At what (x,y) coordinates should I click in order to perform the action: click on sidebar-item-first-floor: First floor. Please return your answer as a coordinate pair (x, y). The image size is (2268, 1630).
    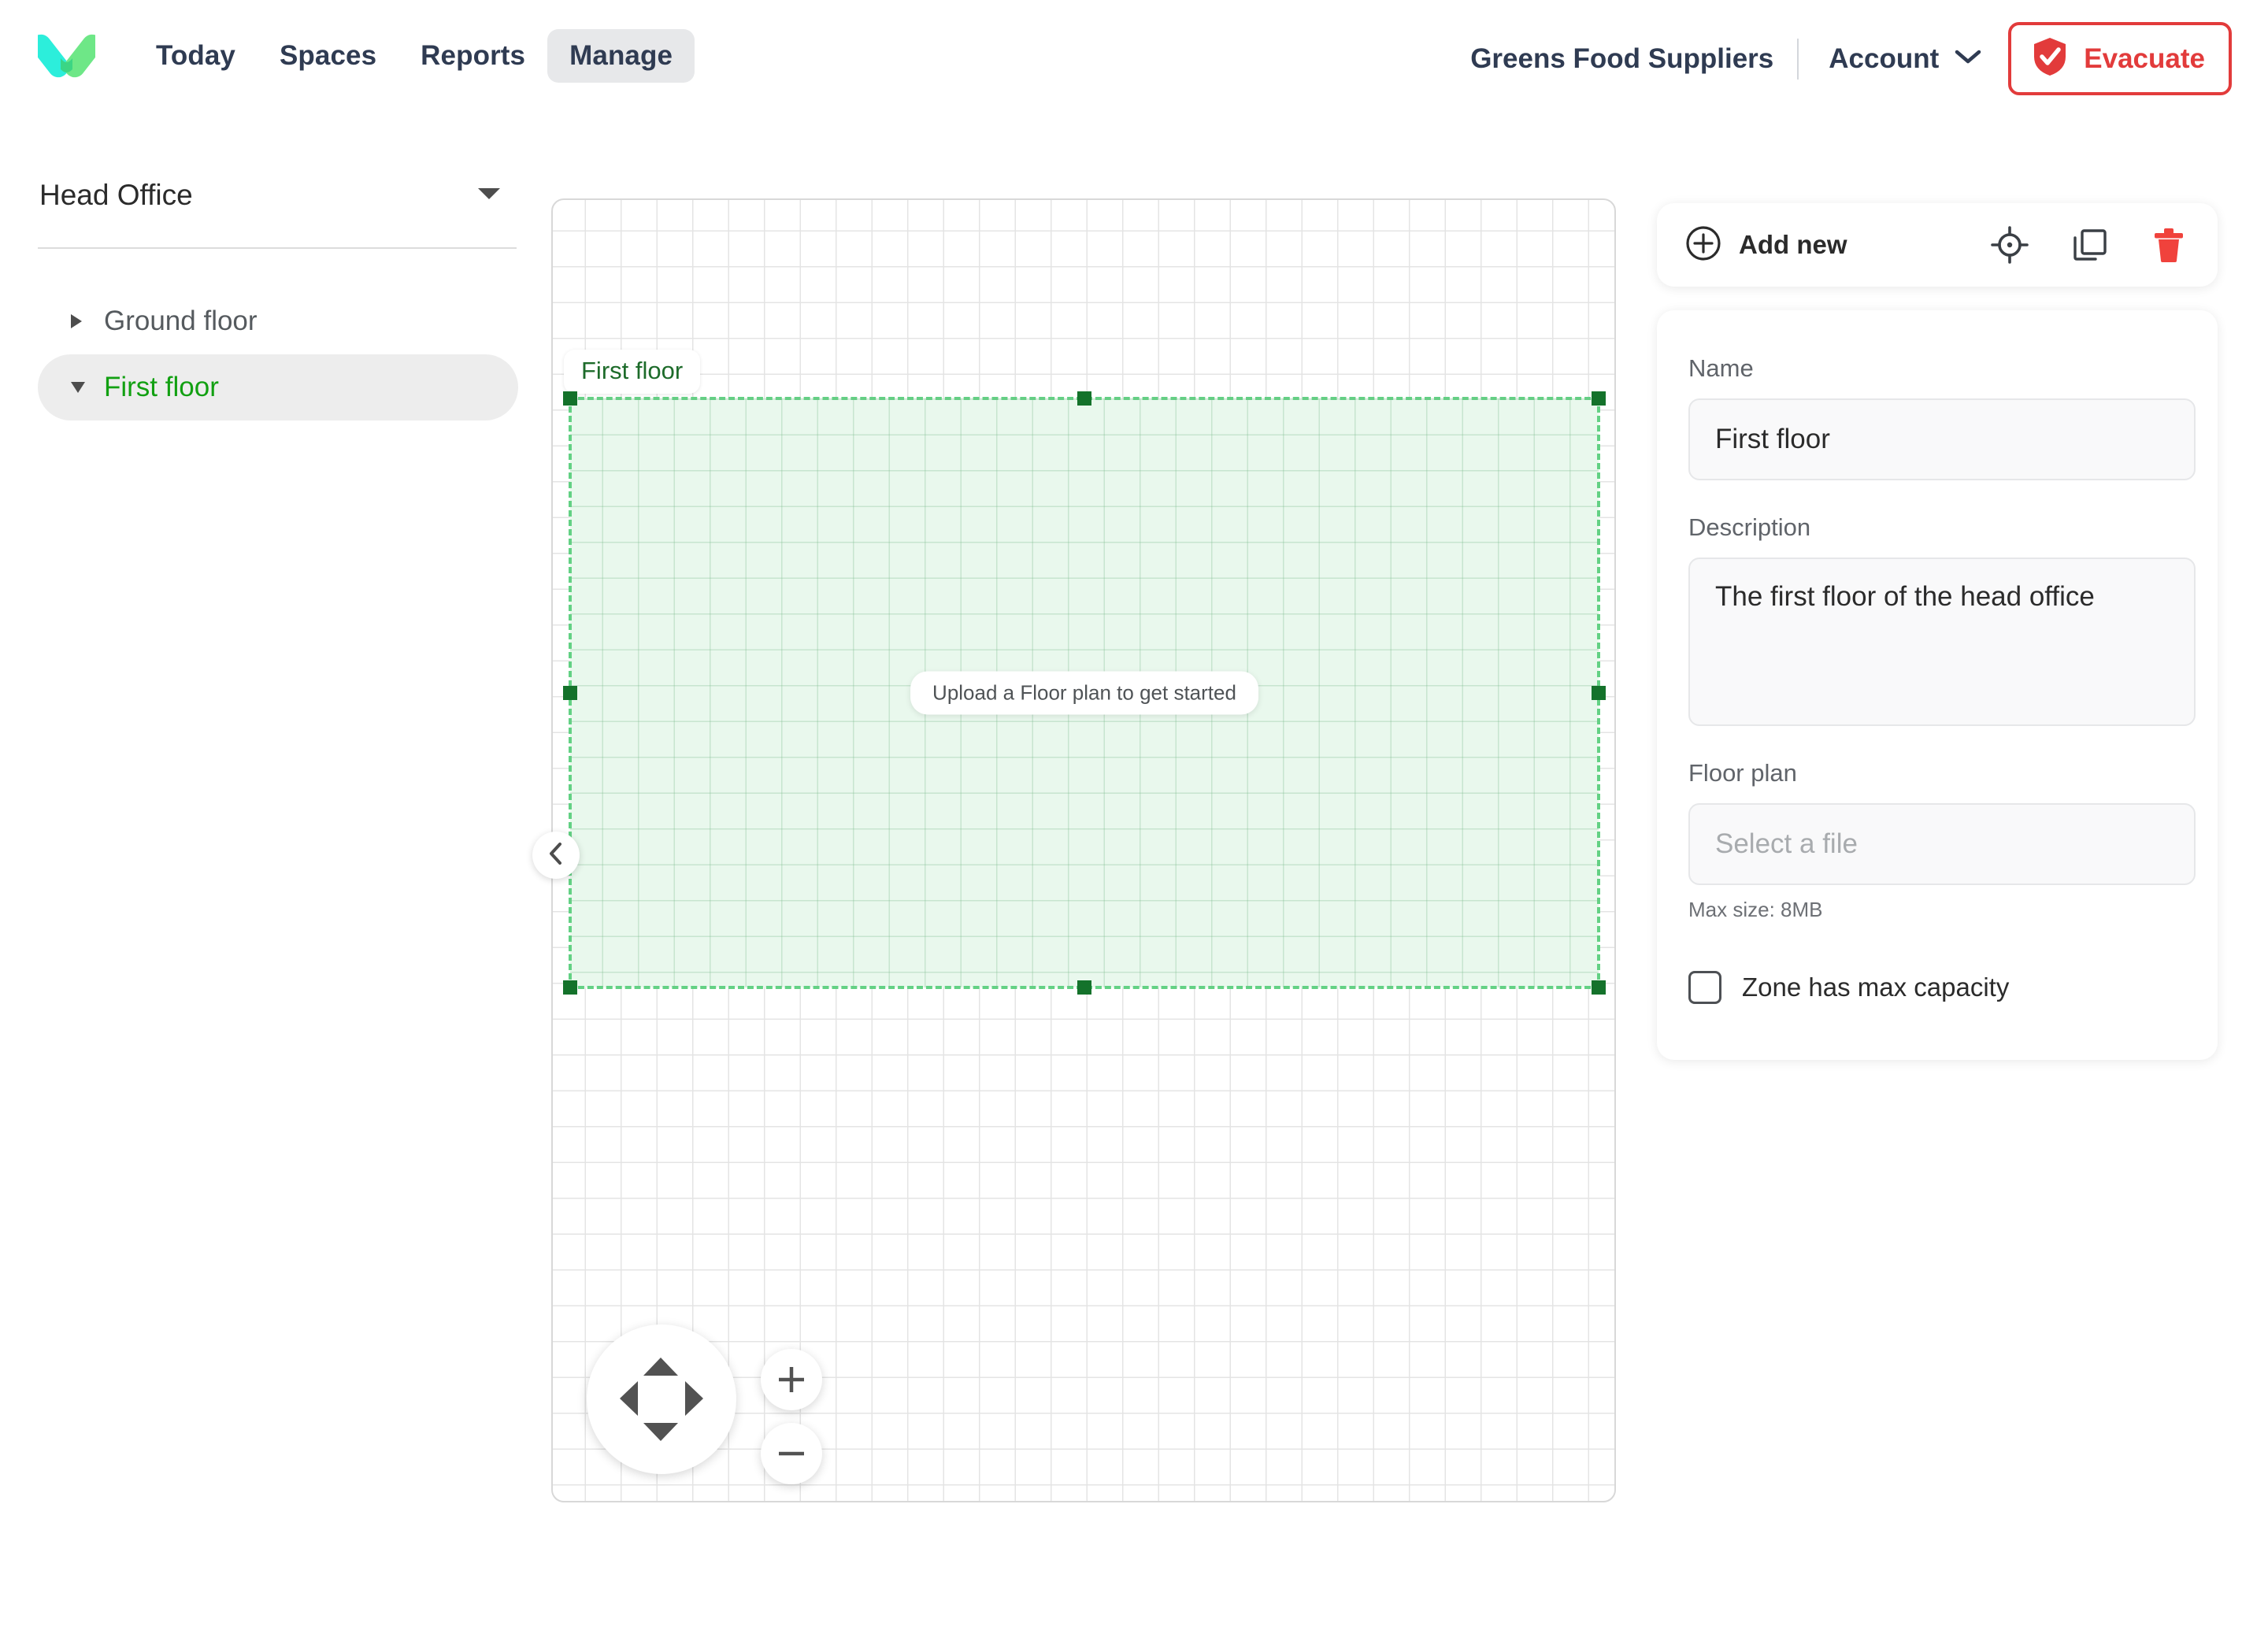
    Looking at the image, I should click on (278, 387).